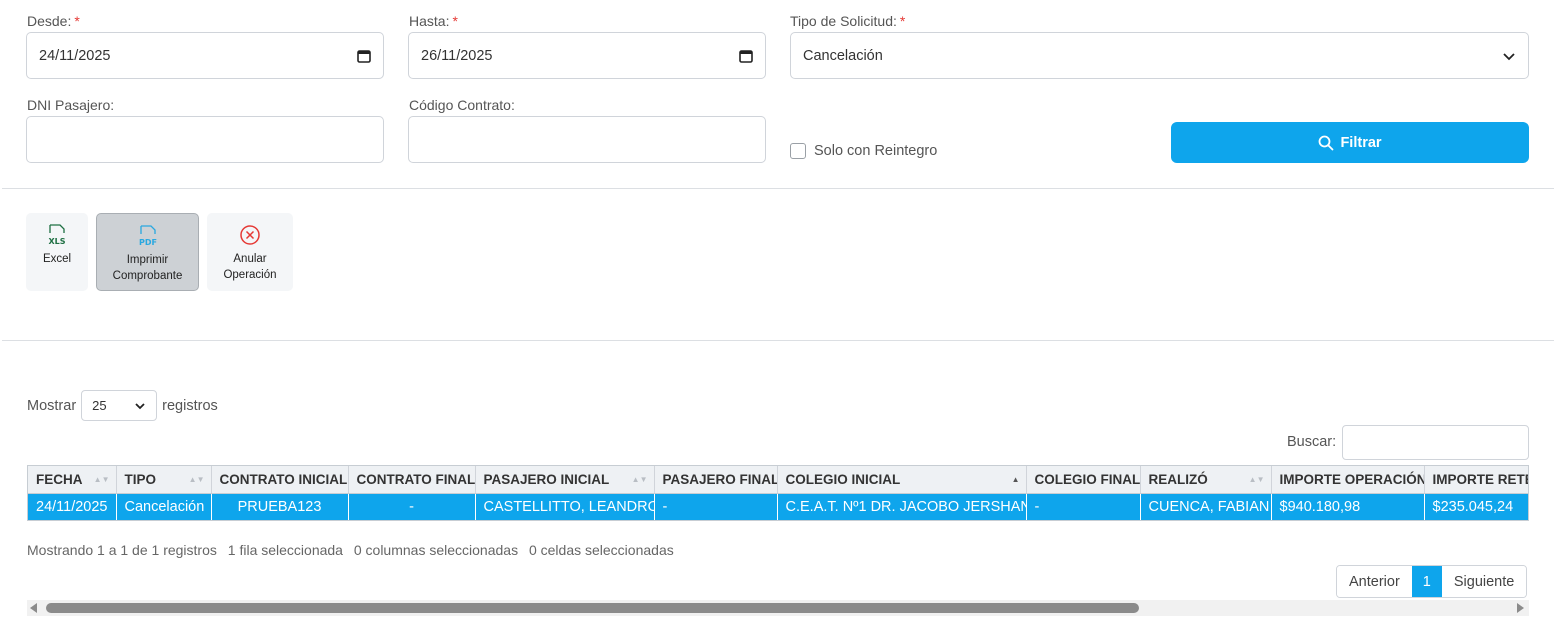 This screenshot has width=1556, height=636. What do you see at coordinates (1015, 479) in the screenshot?
I see `sort-asc-icon: ▲` at bounding box center [1015, 479].